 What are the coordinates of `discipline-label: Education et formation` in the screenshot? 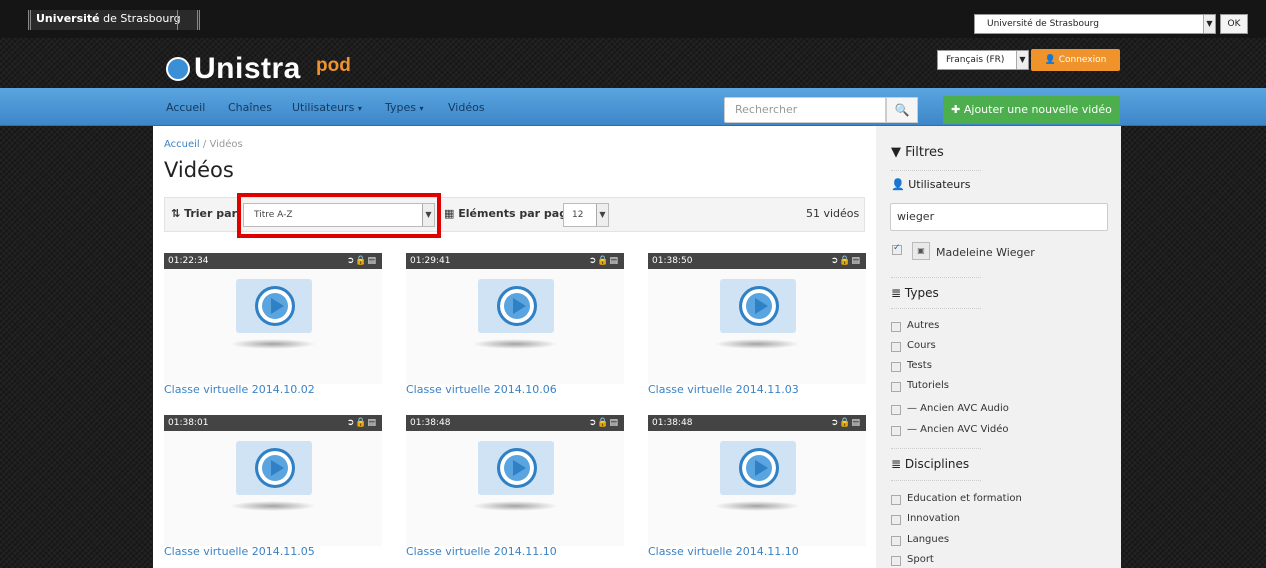 It's located at (964, 498).